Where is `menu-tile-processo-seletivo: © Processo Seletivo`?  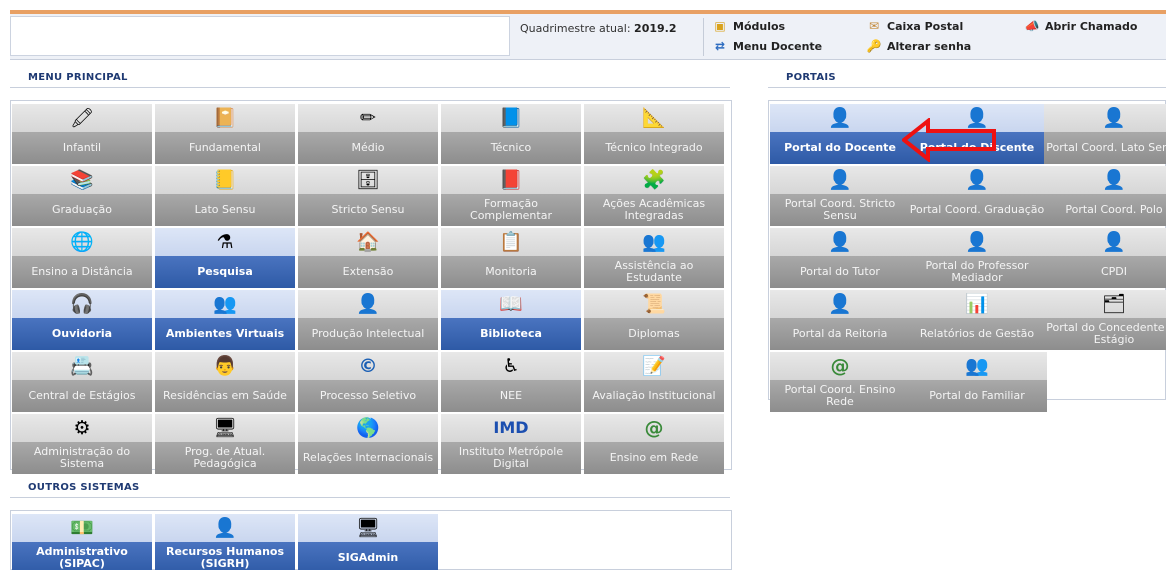 menu-tile-processo-seletivo: © Processo Seletivo is located at coordinates (368, 382).